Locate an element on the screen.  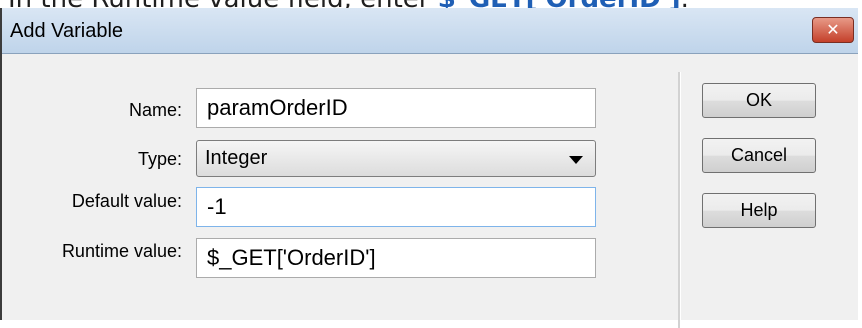
close-button: ✕ is located at coordinates (833, 30).